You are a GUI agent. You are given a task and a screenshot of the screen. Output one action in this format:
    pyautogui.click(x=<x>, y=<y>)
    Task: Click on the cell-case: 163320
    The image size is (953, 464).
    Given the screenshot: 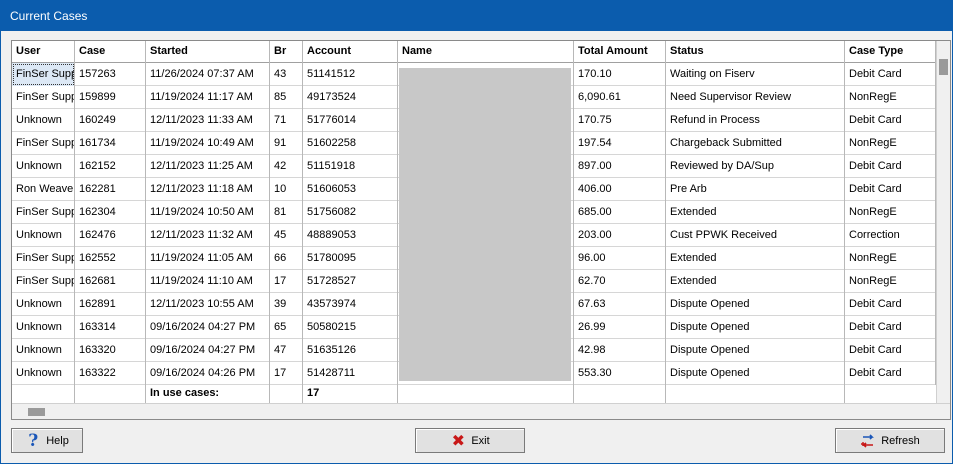 What is the action you would take?
    pyautogui.click(x=110, y=350)
    